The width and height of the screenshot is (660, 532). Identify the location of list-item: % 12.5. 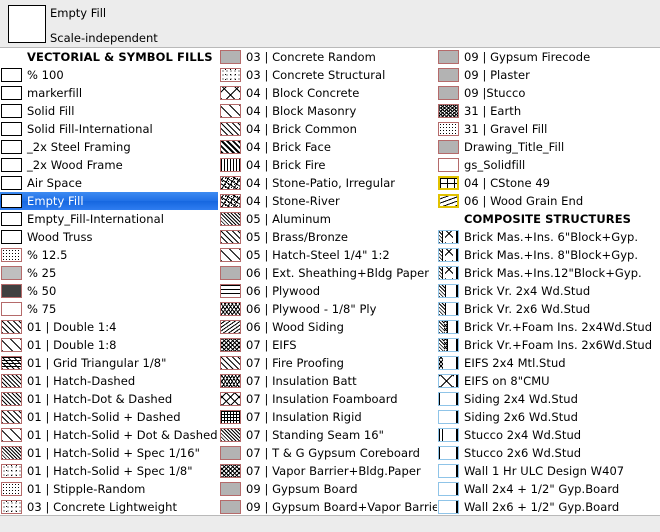
(109, 255).